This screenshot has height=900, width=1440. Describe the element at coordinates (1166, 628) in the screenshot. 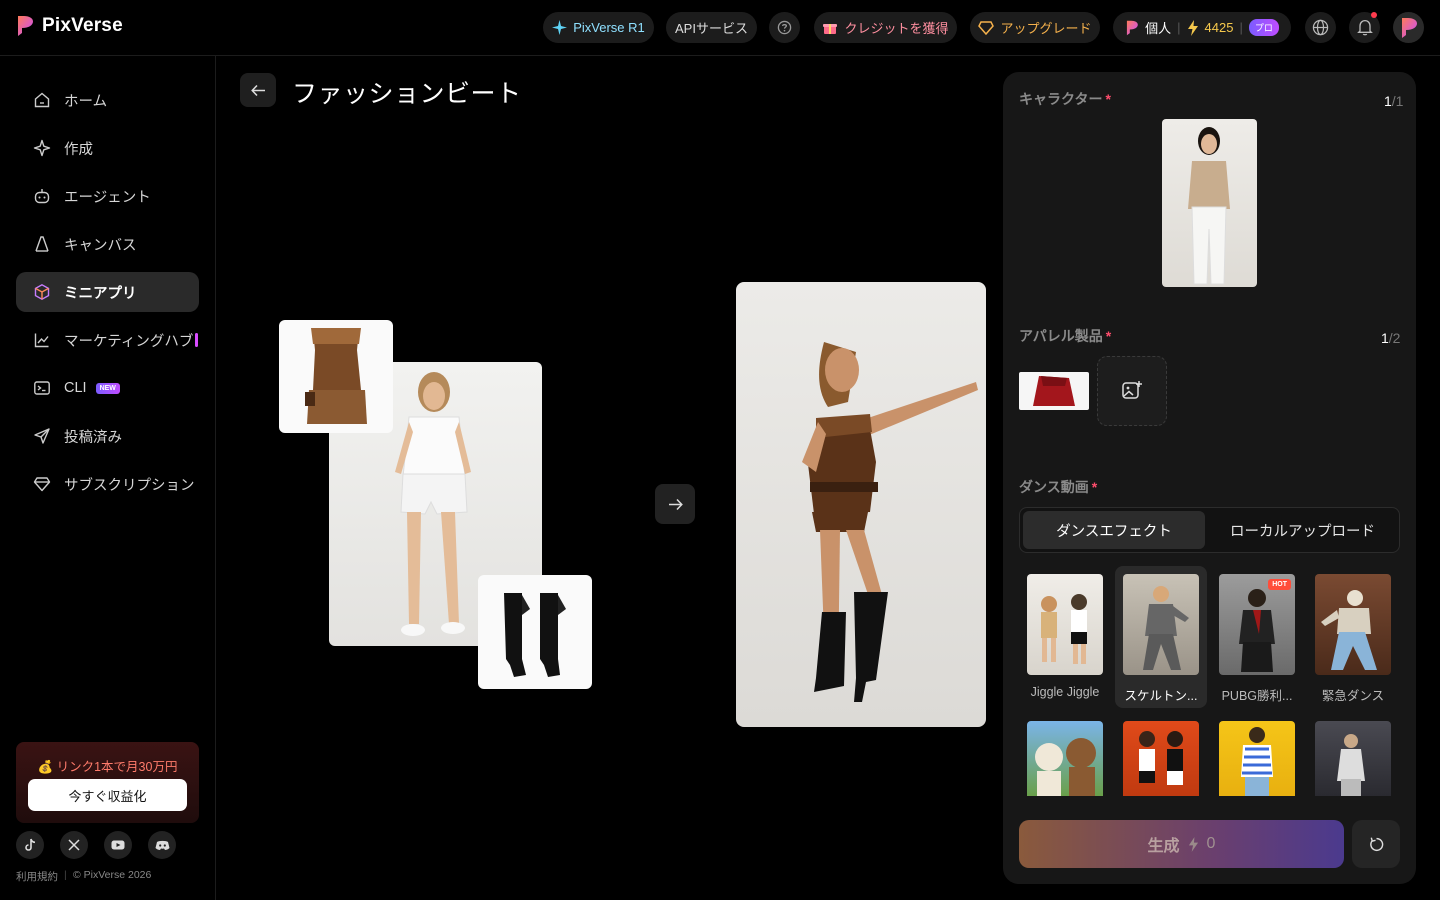

I see `man-suit-dancing-image` at that location.